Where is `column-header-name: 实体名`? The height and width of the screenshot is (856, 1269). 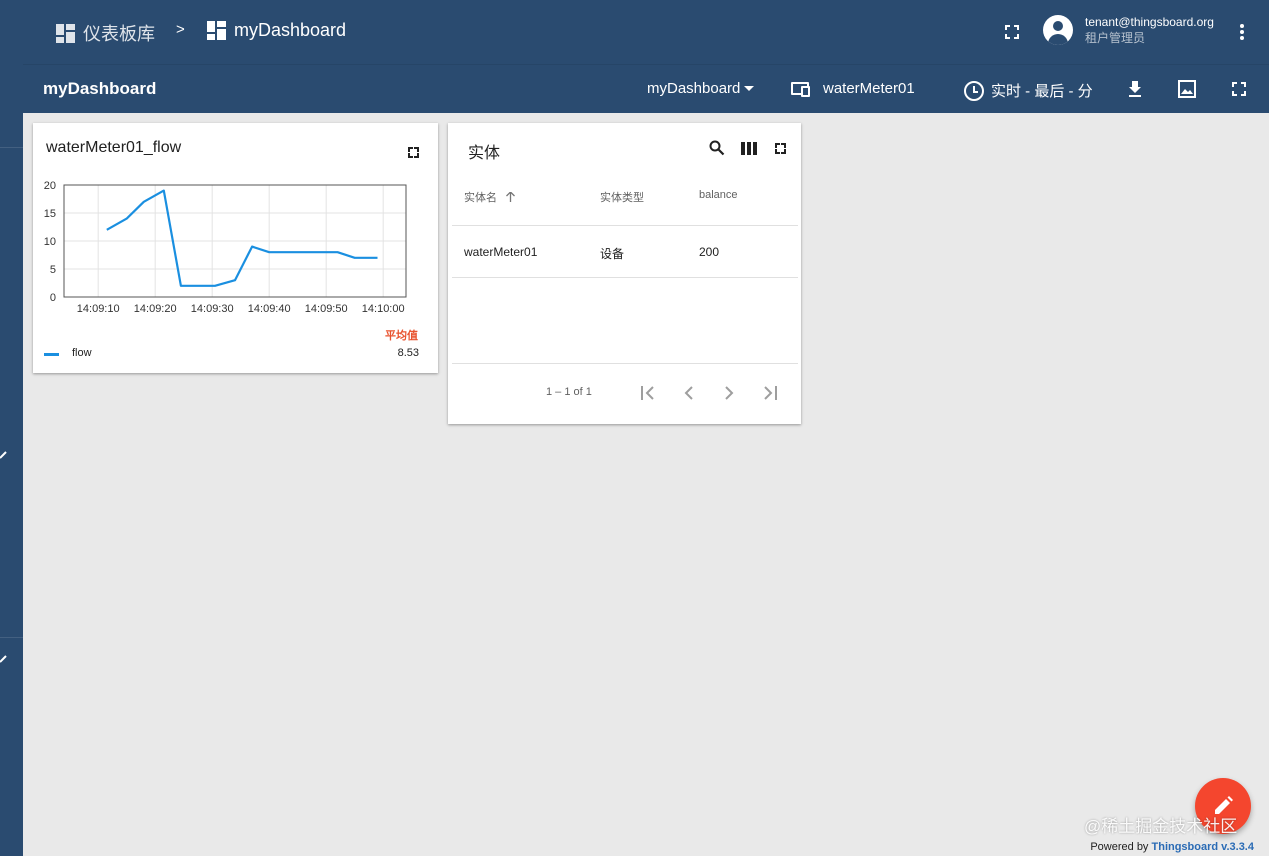 column-header-name: 实体名 is located at coordinates (490, 197).